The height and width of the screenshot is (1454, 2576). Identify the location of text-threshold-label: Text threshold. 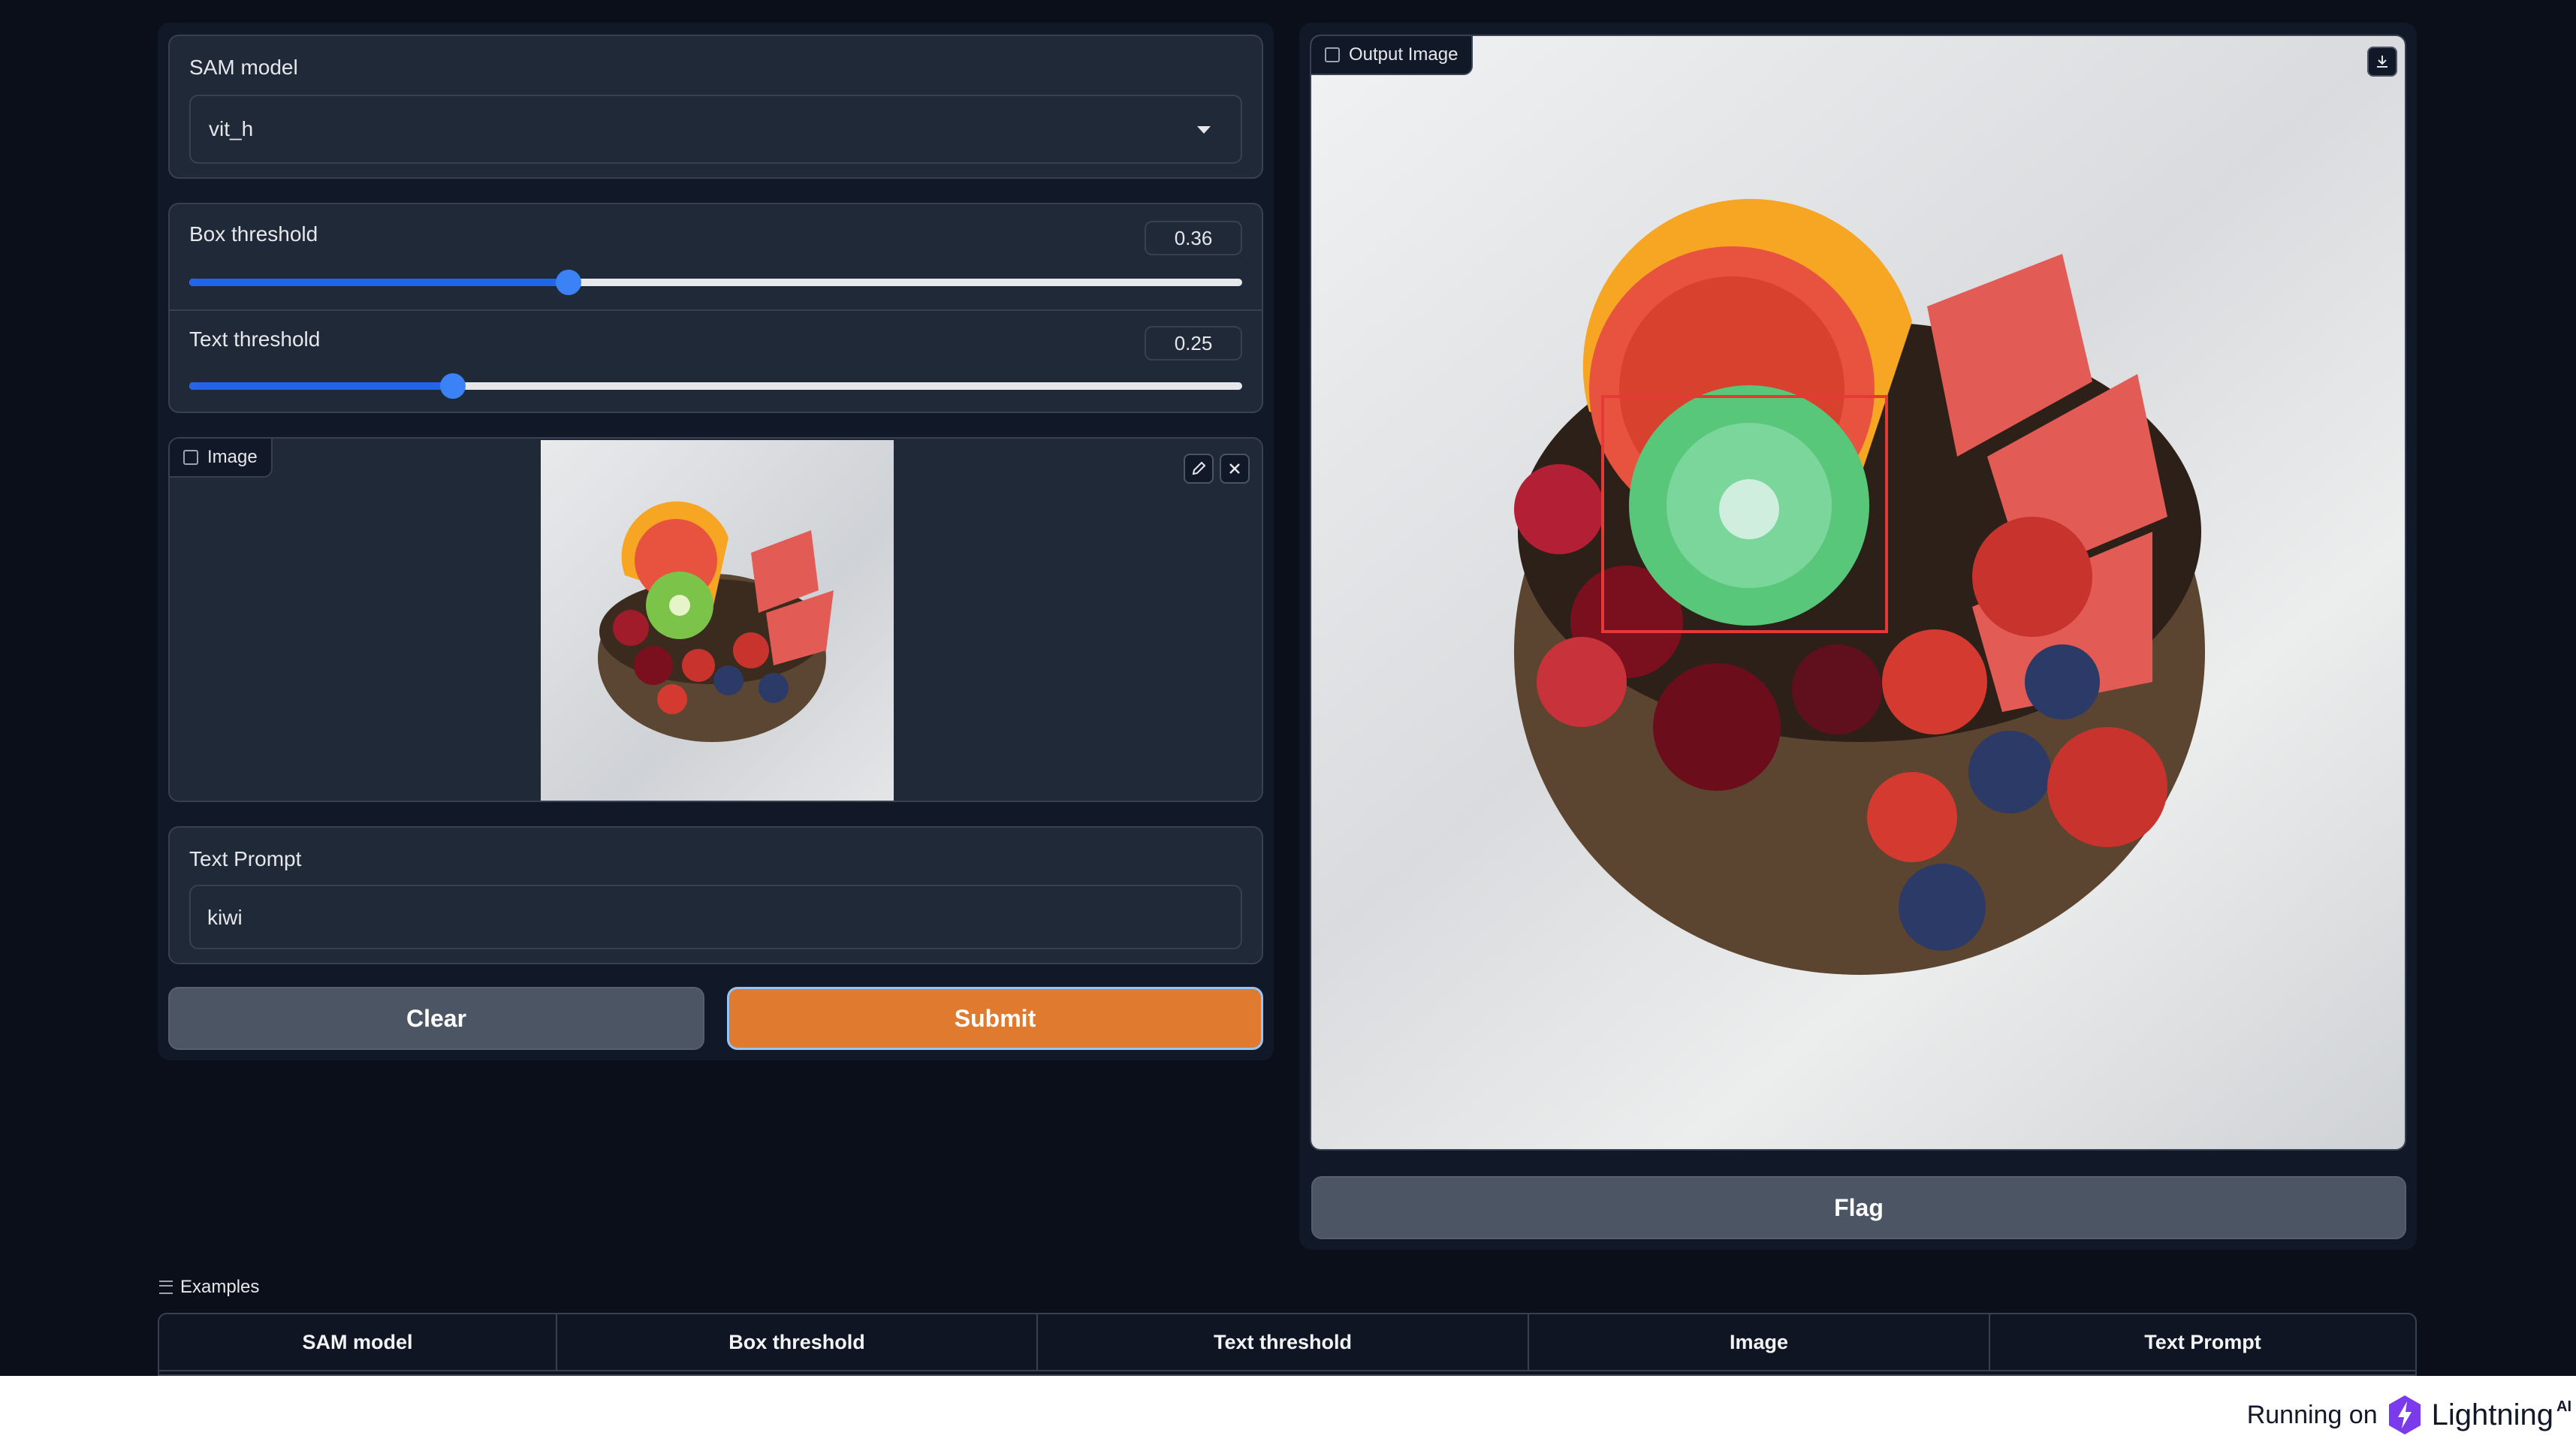
(255, 339).